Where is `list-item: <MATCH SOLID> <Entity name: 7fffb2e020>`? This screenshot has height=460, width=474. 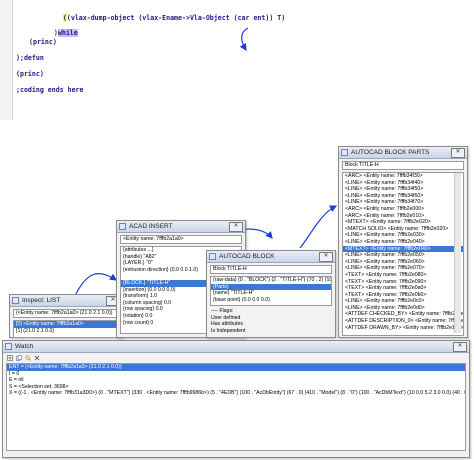 list-item: <MATCH SOLID> <Entity name: 7fffb2e020> is located at coordinates (403, 229).